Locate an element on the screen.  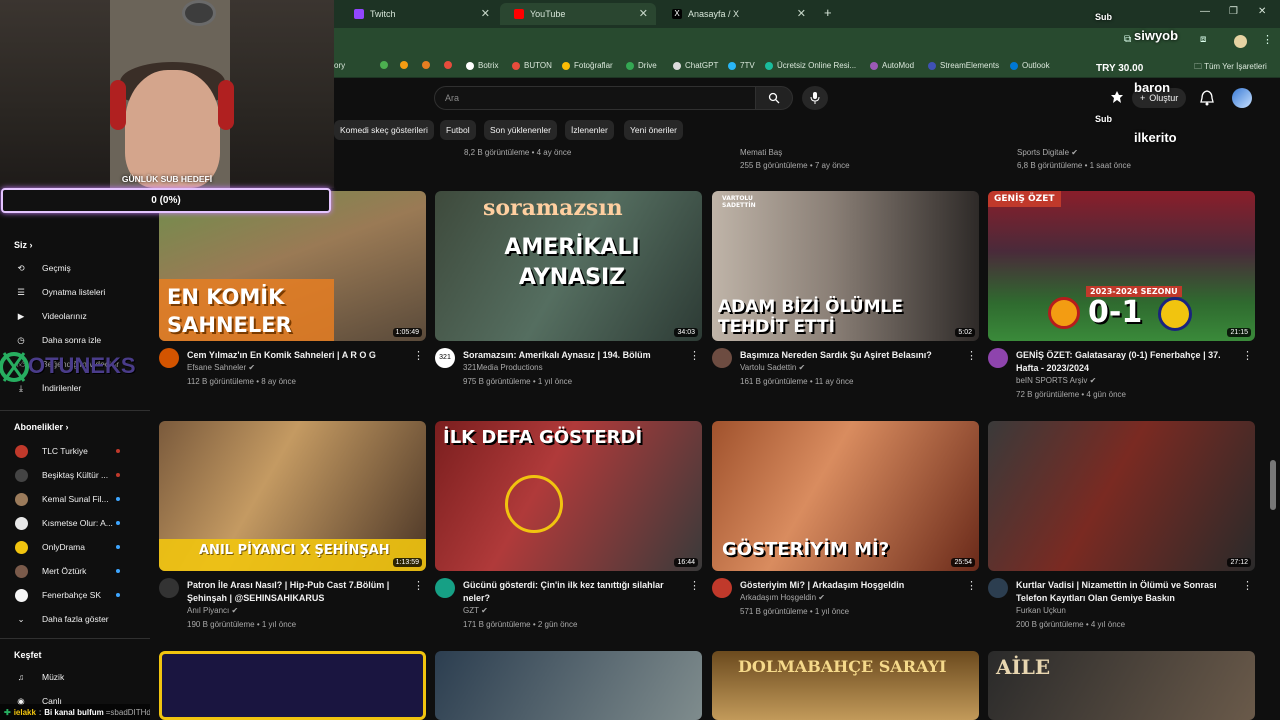
sidebar-show-more: ⌄ Daha fazla göster is located at coordinates (61, 619).